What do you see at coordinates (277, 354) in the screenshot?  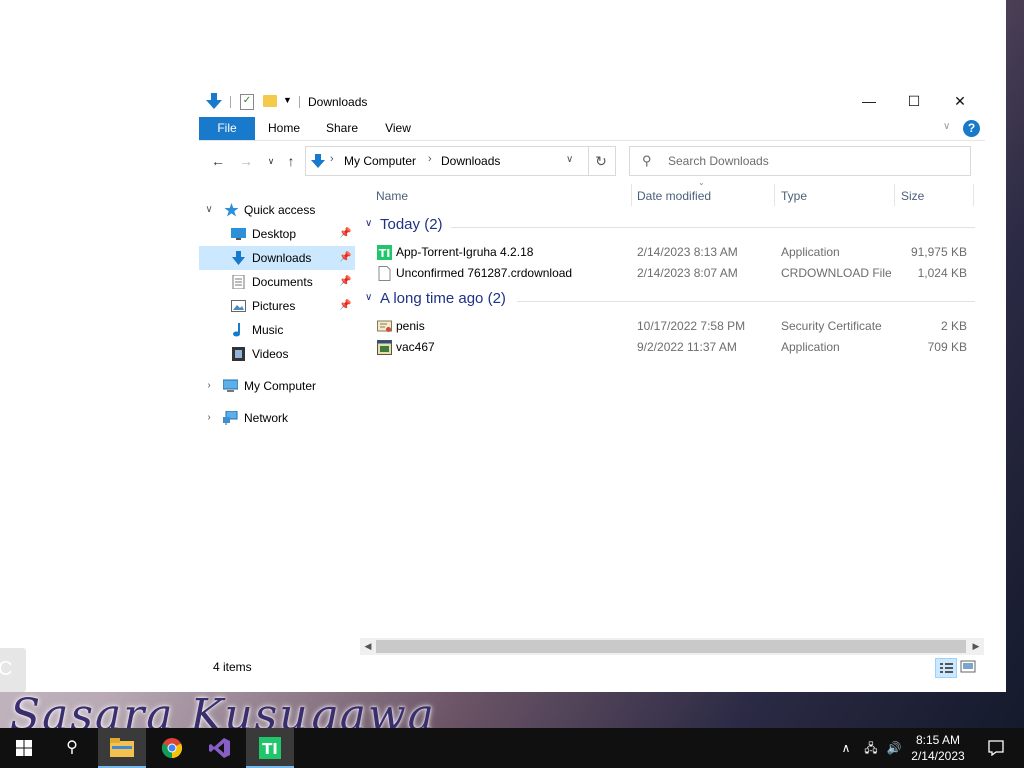 I see `sidebar-item-videos: Videos` at bounding box center [277, 354].